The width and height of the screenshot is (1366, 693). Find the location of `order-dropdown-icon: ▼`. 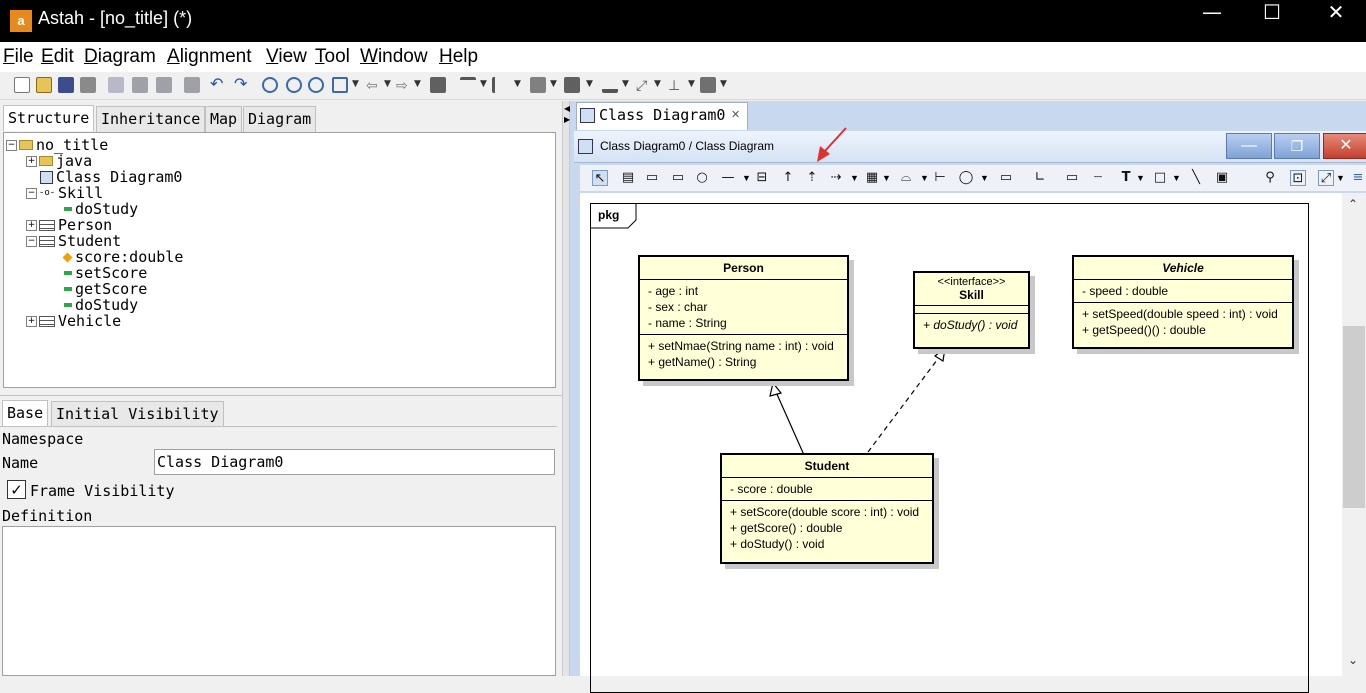

order-dropdown-icon: ▼ is located at coordinates (553, 84).